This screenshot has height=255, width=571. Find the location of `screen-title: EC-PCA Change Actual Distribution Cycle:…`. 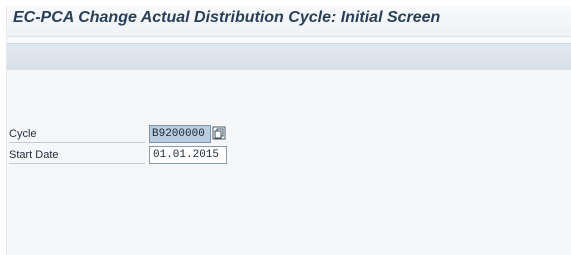

screen-title: EC-PCA Change Actual Distribution Cycle:… is located at coordinates (227, 17).